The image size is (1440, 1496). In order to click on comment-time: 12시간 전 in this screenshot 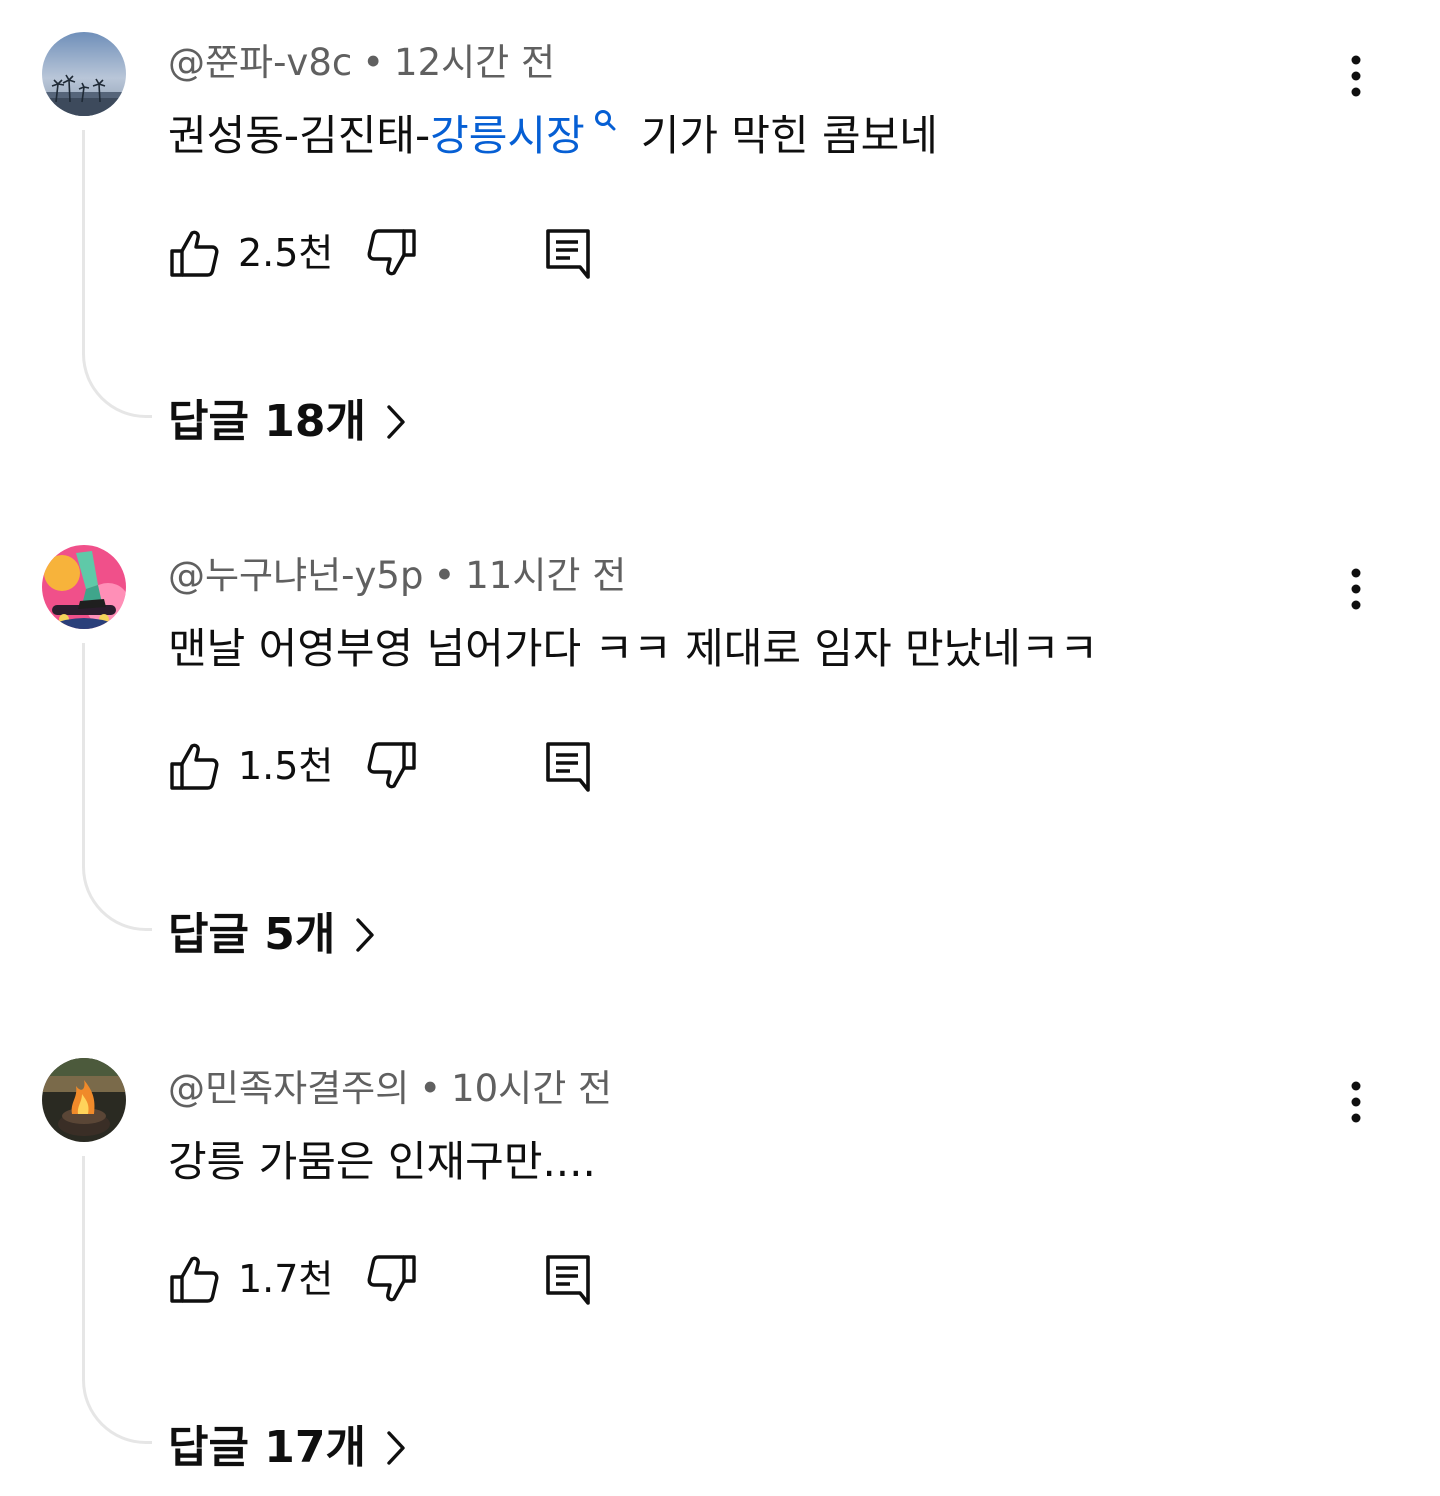, I will do `click(474, 62)`.